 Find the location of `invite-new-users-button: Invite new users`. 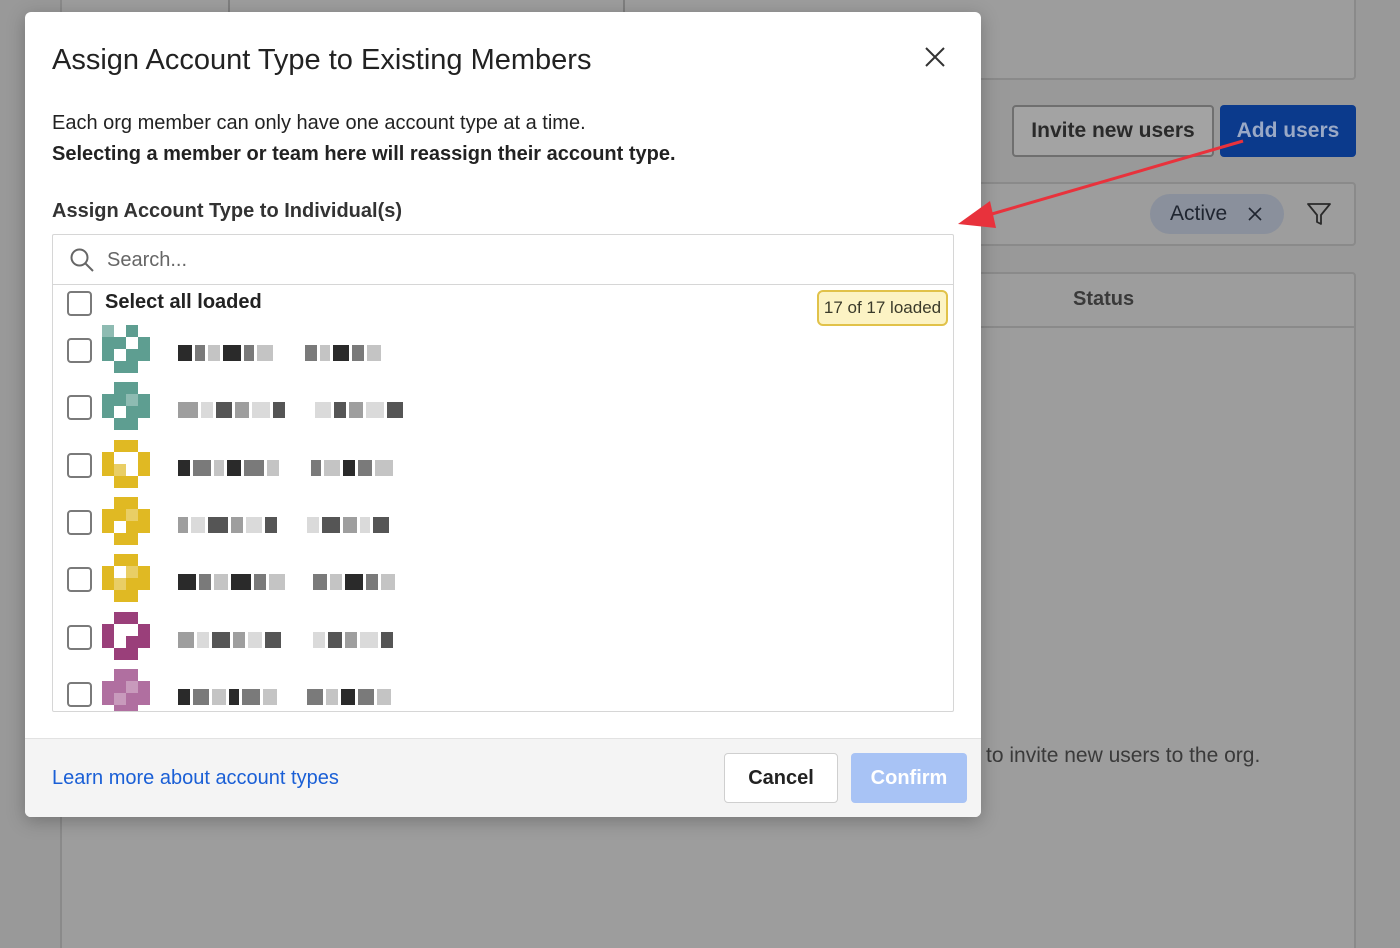

invite-new-users-button: Invite new users is located at coordinates (1113, 131).